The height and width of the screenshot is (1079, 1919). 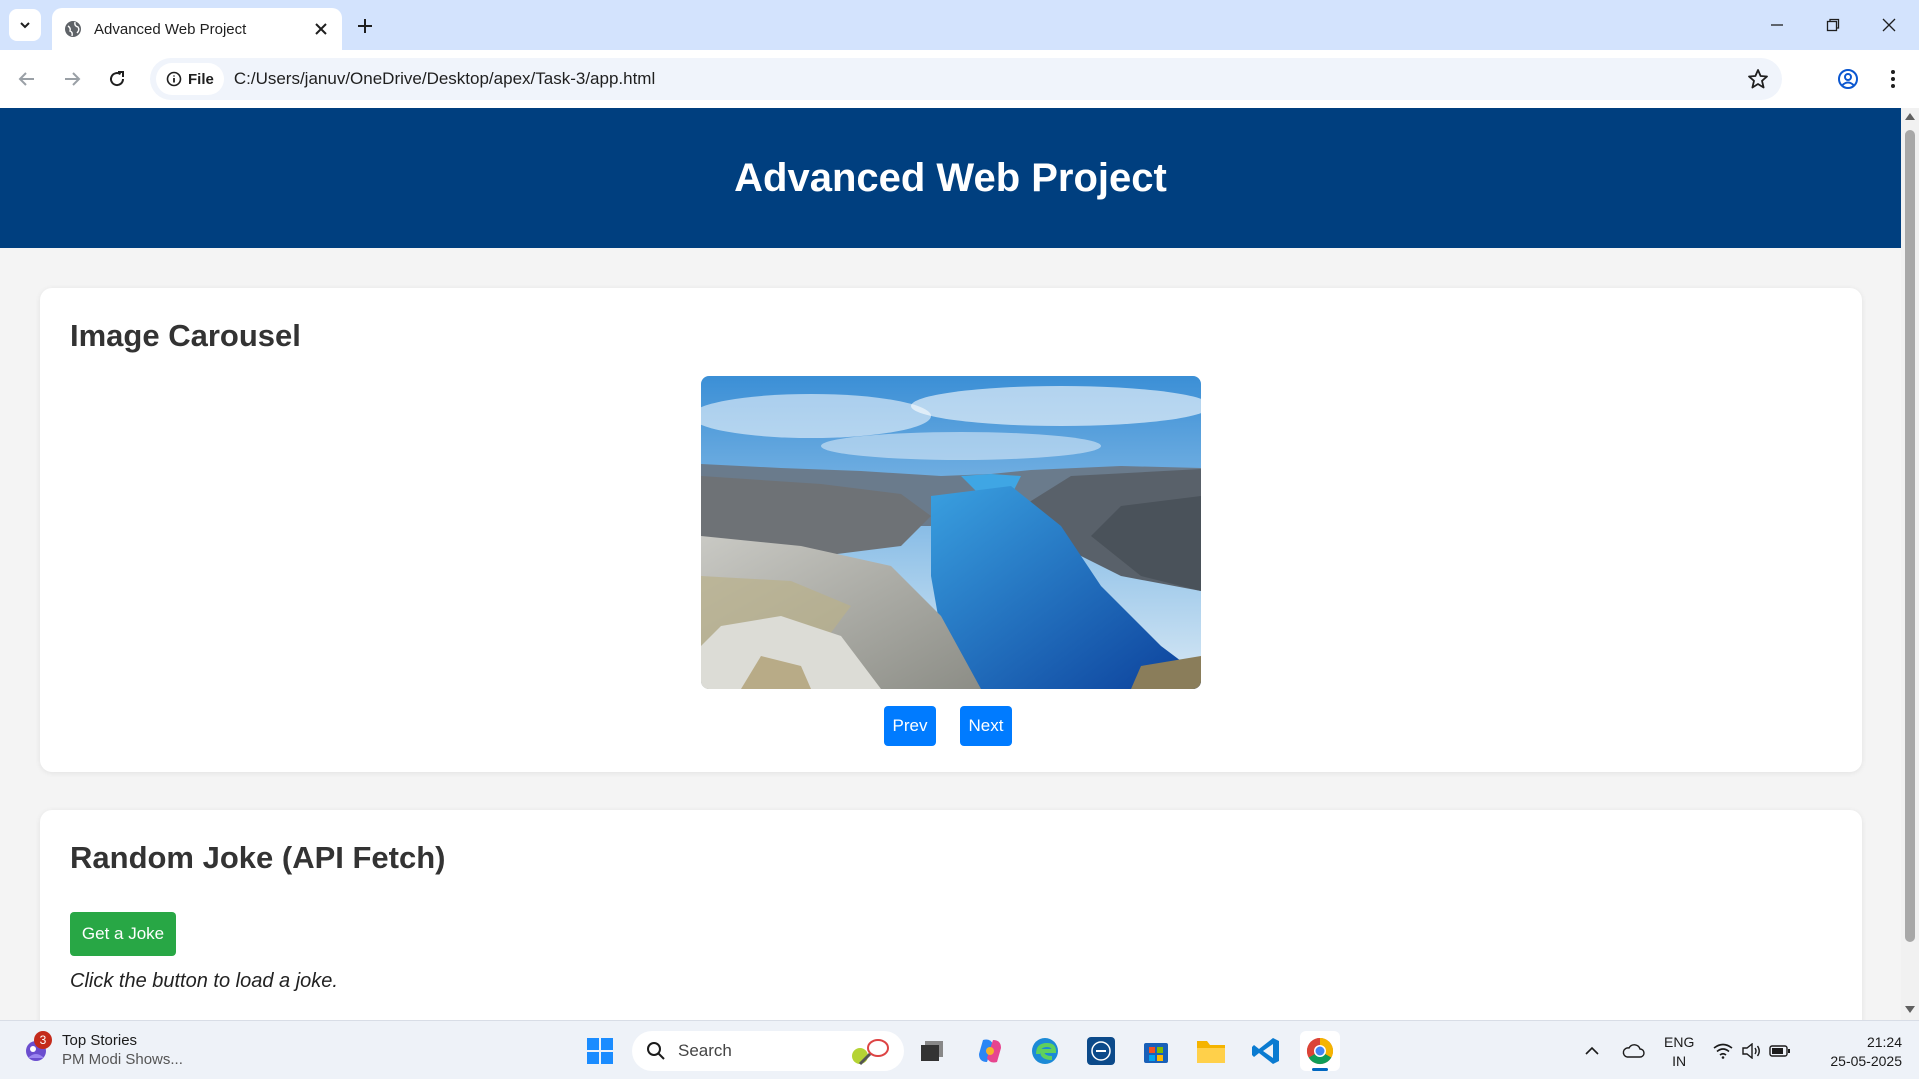 What do you see at coordinates (170, 29) in the screenshot?
I see `tab-title: Advanced Web Project` at bounding box center [170, 29].